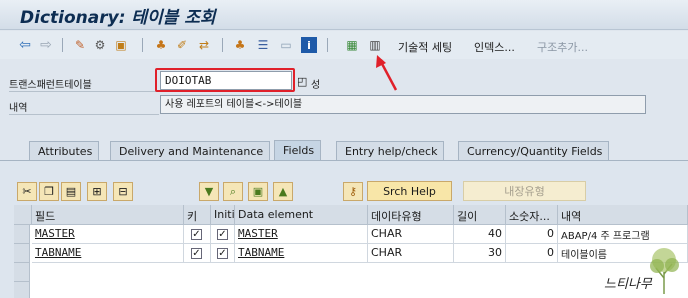 This screenshot has height=298, width=688. I want to click on length: 30, so click(480, 253).